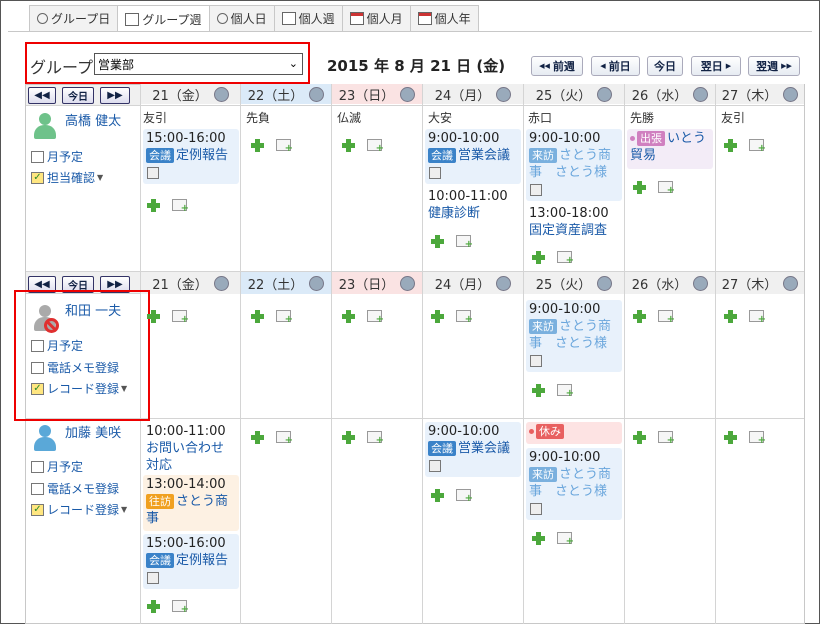 Image resolution: width=820 pixels, height=624 pixels. What do you see at coordinates (93, 431) in the screenshot?
I see `user-name: 加藤 美咲` at bounding box center [93, 431].